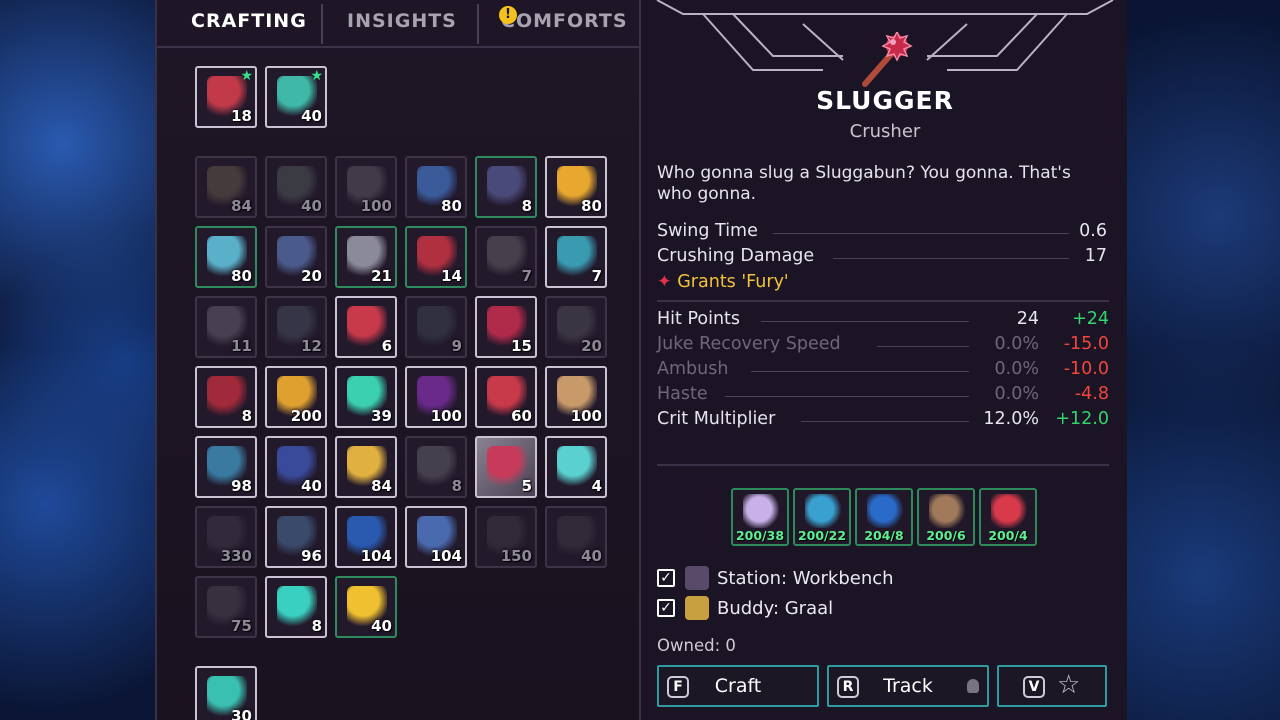 Image resolution: width=1280 pixels, height=720 pixels. What do you see at coordinates (738, 686) in the screenshot?
I see `craft-button: F Craft` at bounding box center [738, 686].